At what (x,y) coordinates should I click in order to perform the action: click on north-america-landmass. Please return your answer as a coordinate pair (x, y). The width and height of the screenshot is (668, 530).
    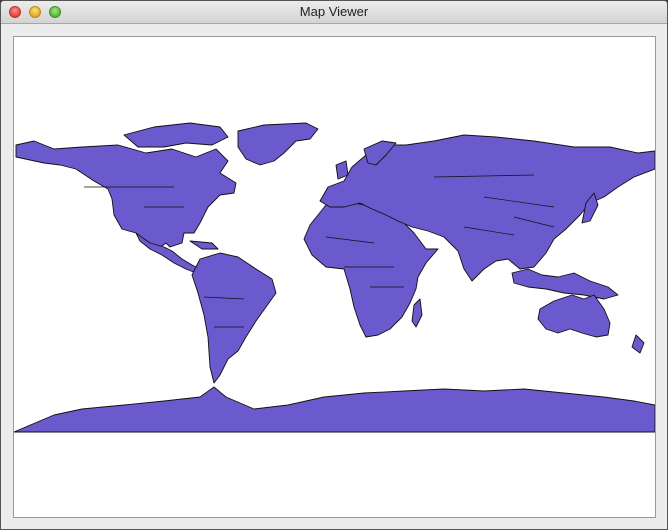
    Looking at the image, I should click on (126, 195).